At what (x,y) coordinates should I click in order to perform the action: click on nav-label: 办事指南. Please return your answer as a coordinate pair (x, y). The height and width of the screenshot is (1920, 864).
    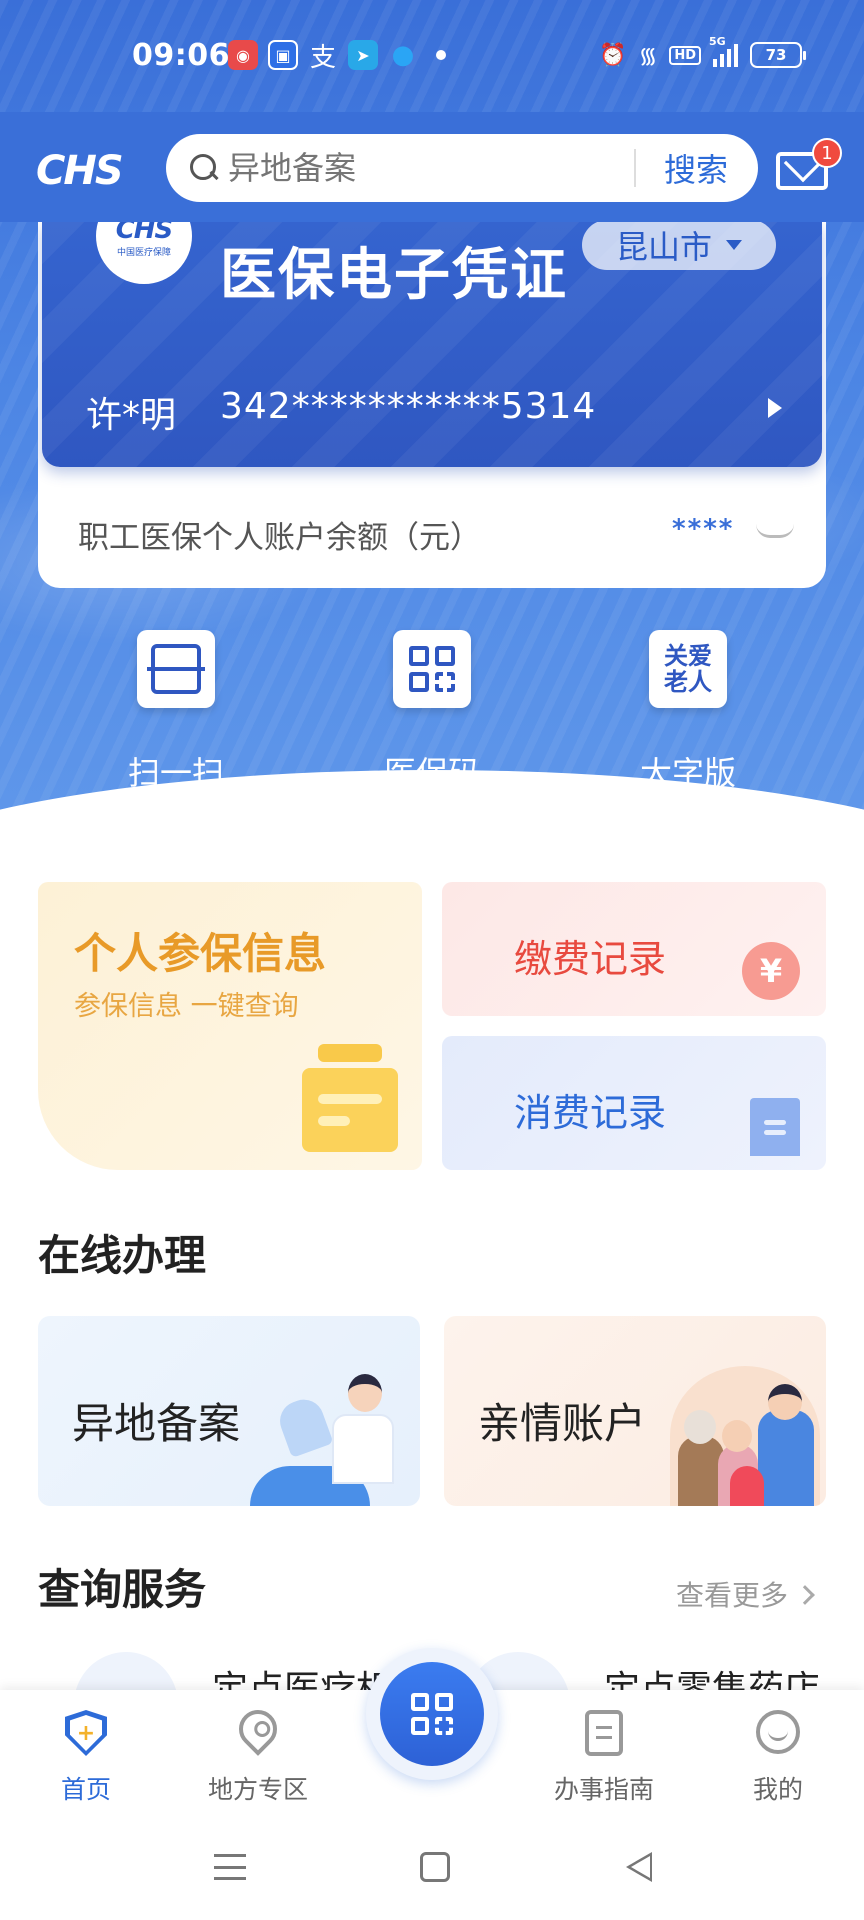
    Looking at the image, I should click on (603, 1789).